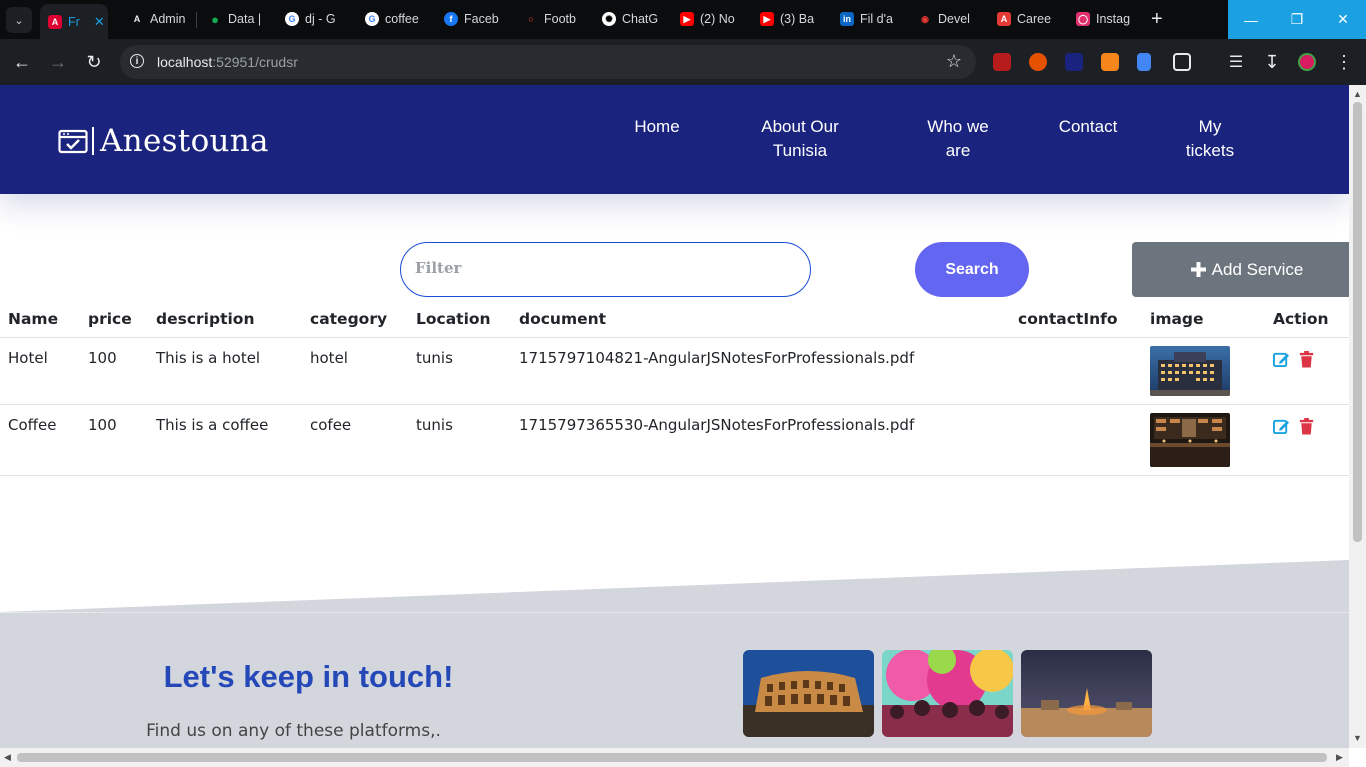 This screenshot has height=767, width=1366. What do you see at coordinates (7, 757) in the screenshot?
I see `scroll-left-arrow-icon: ◀` at bounding box center [7, 757].